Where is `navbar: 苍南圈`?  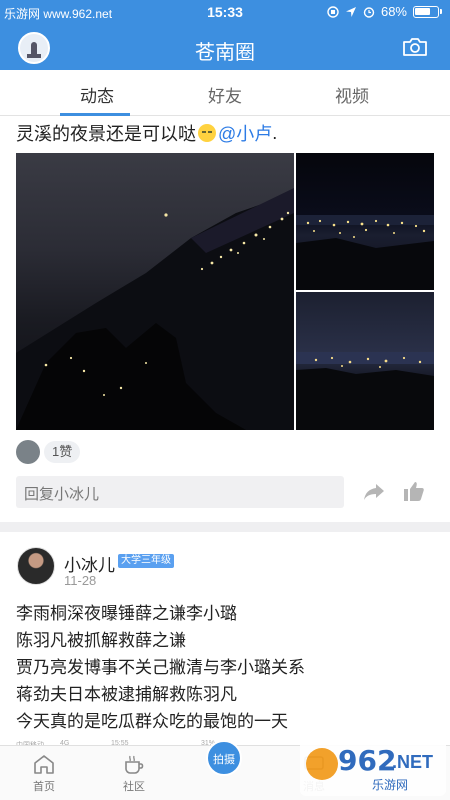
navbar: 苍南圈 is located at coordinates (225, 48).